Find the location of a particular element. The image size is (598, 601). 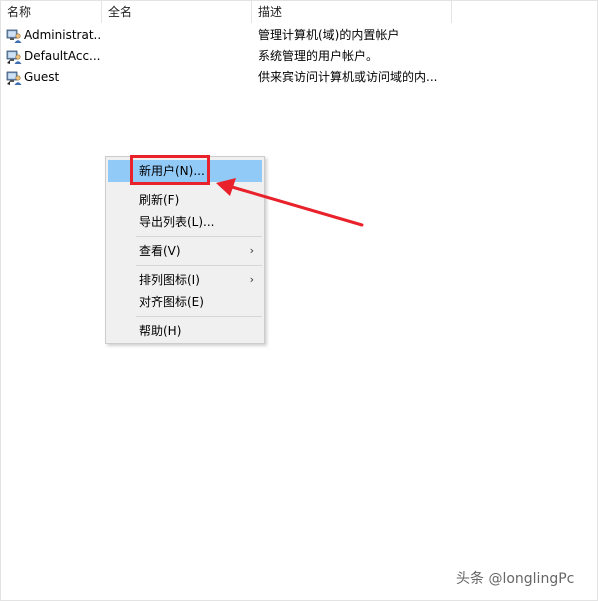

menu-item-arrange-icons: 排列图标(I) › is located at coordinates (185, 280).